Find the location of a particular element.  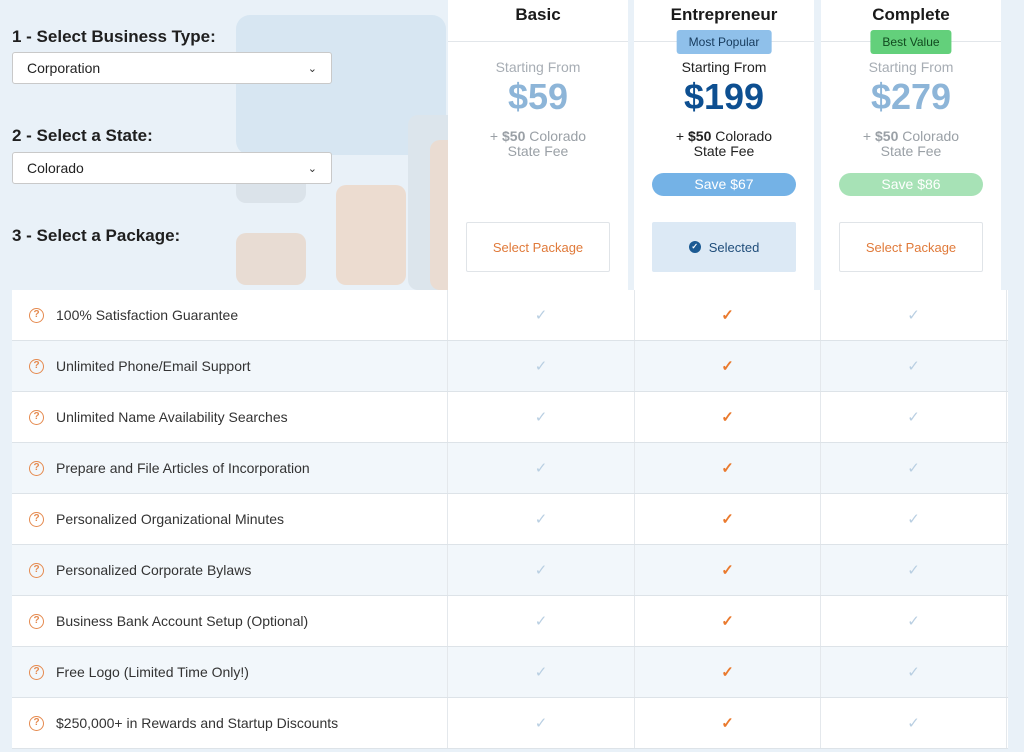

business-type-value: Corporation is located at coordinates (64, 68).